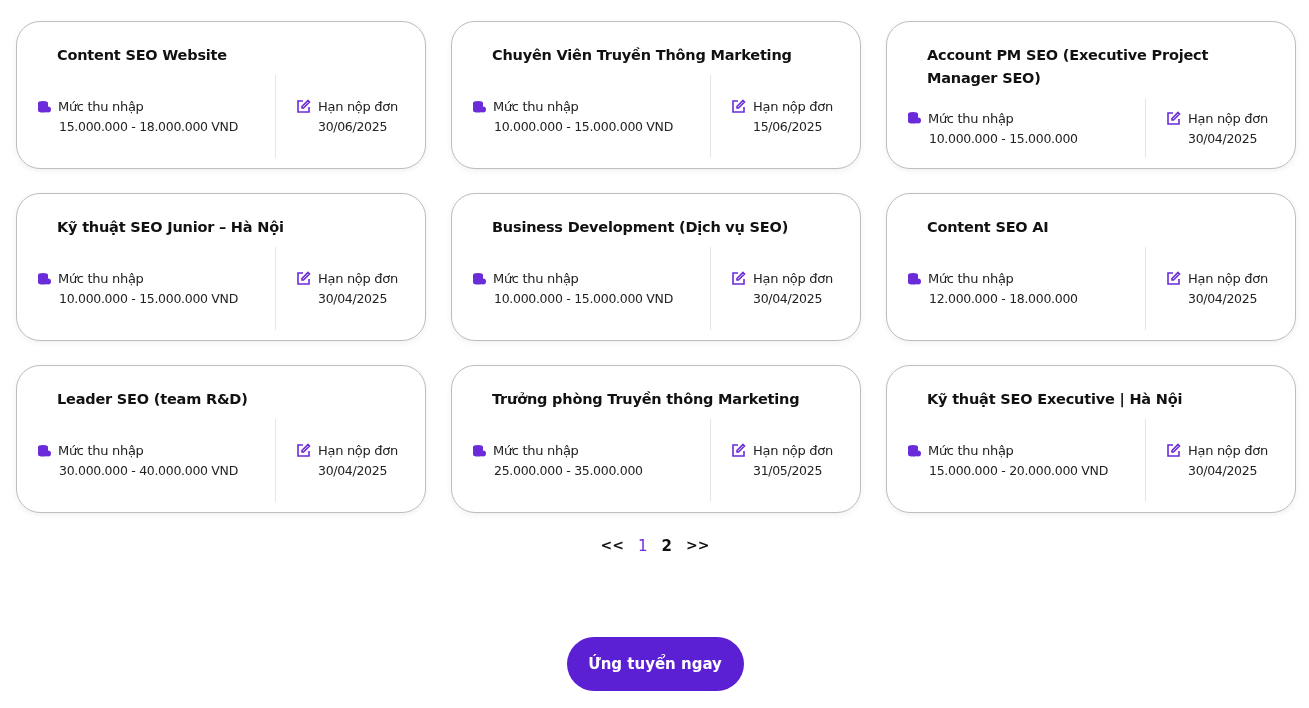 This screenshot has height=708, width=1309. Describe the element at coordinates (988, 227) in the screenshot. I see `job-title: Content SEO AI` at that location.